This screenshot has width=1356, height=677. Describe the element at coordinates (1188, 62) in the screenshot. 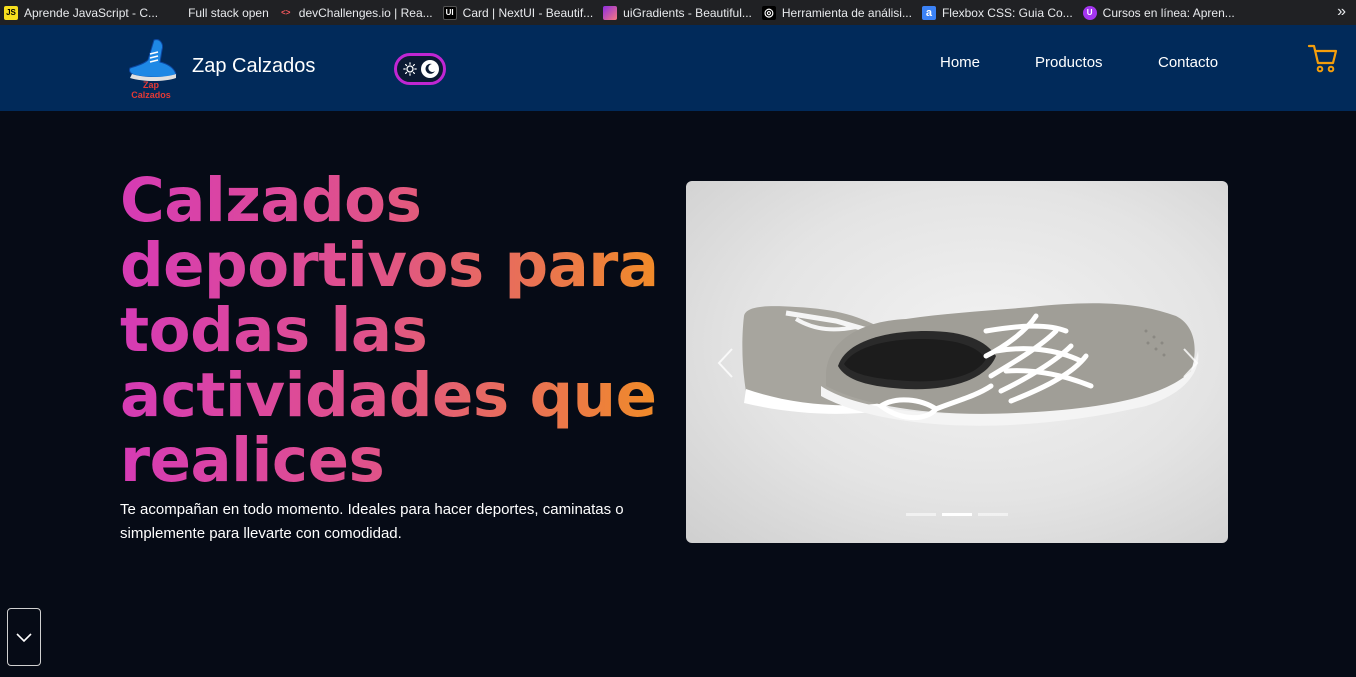

I see `nav-contacto: Contacto` at that location.